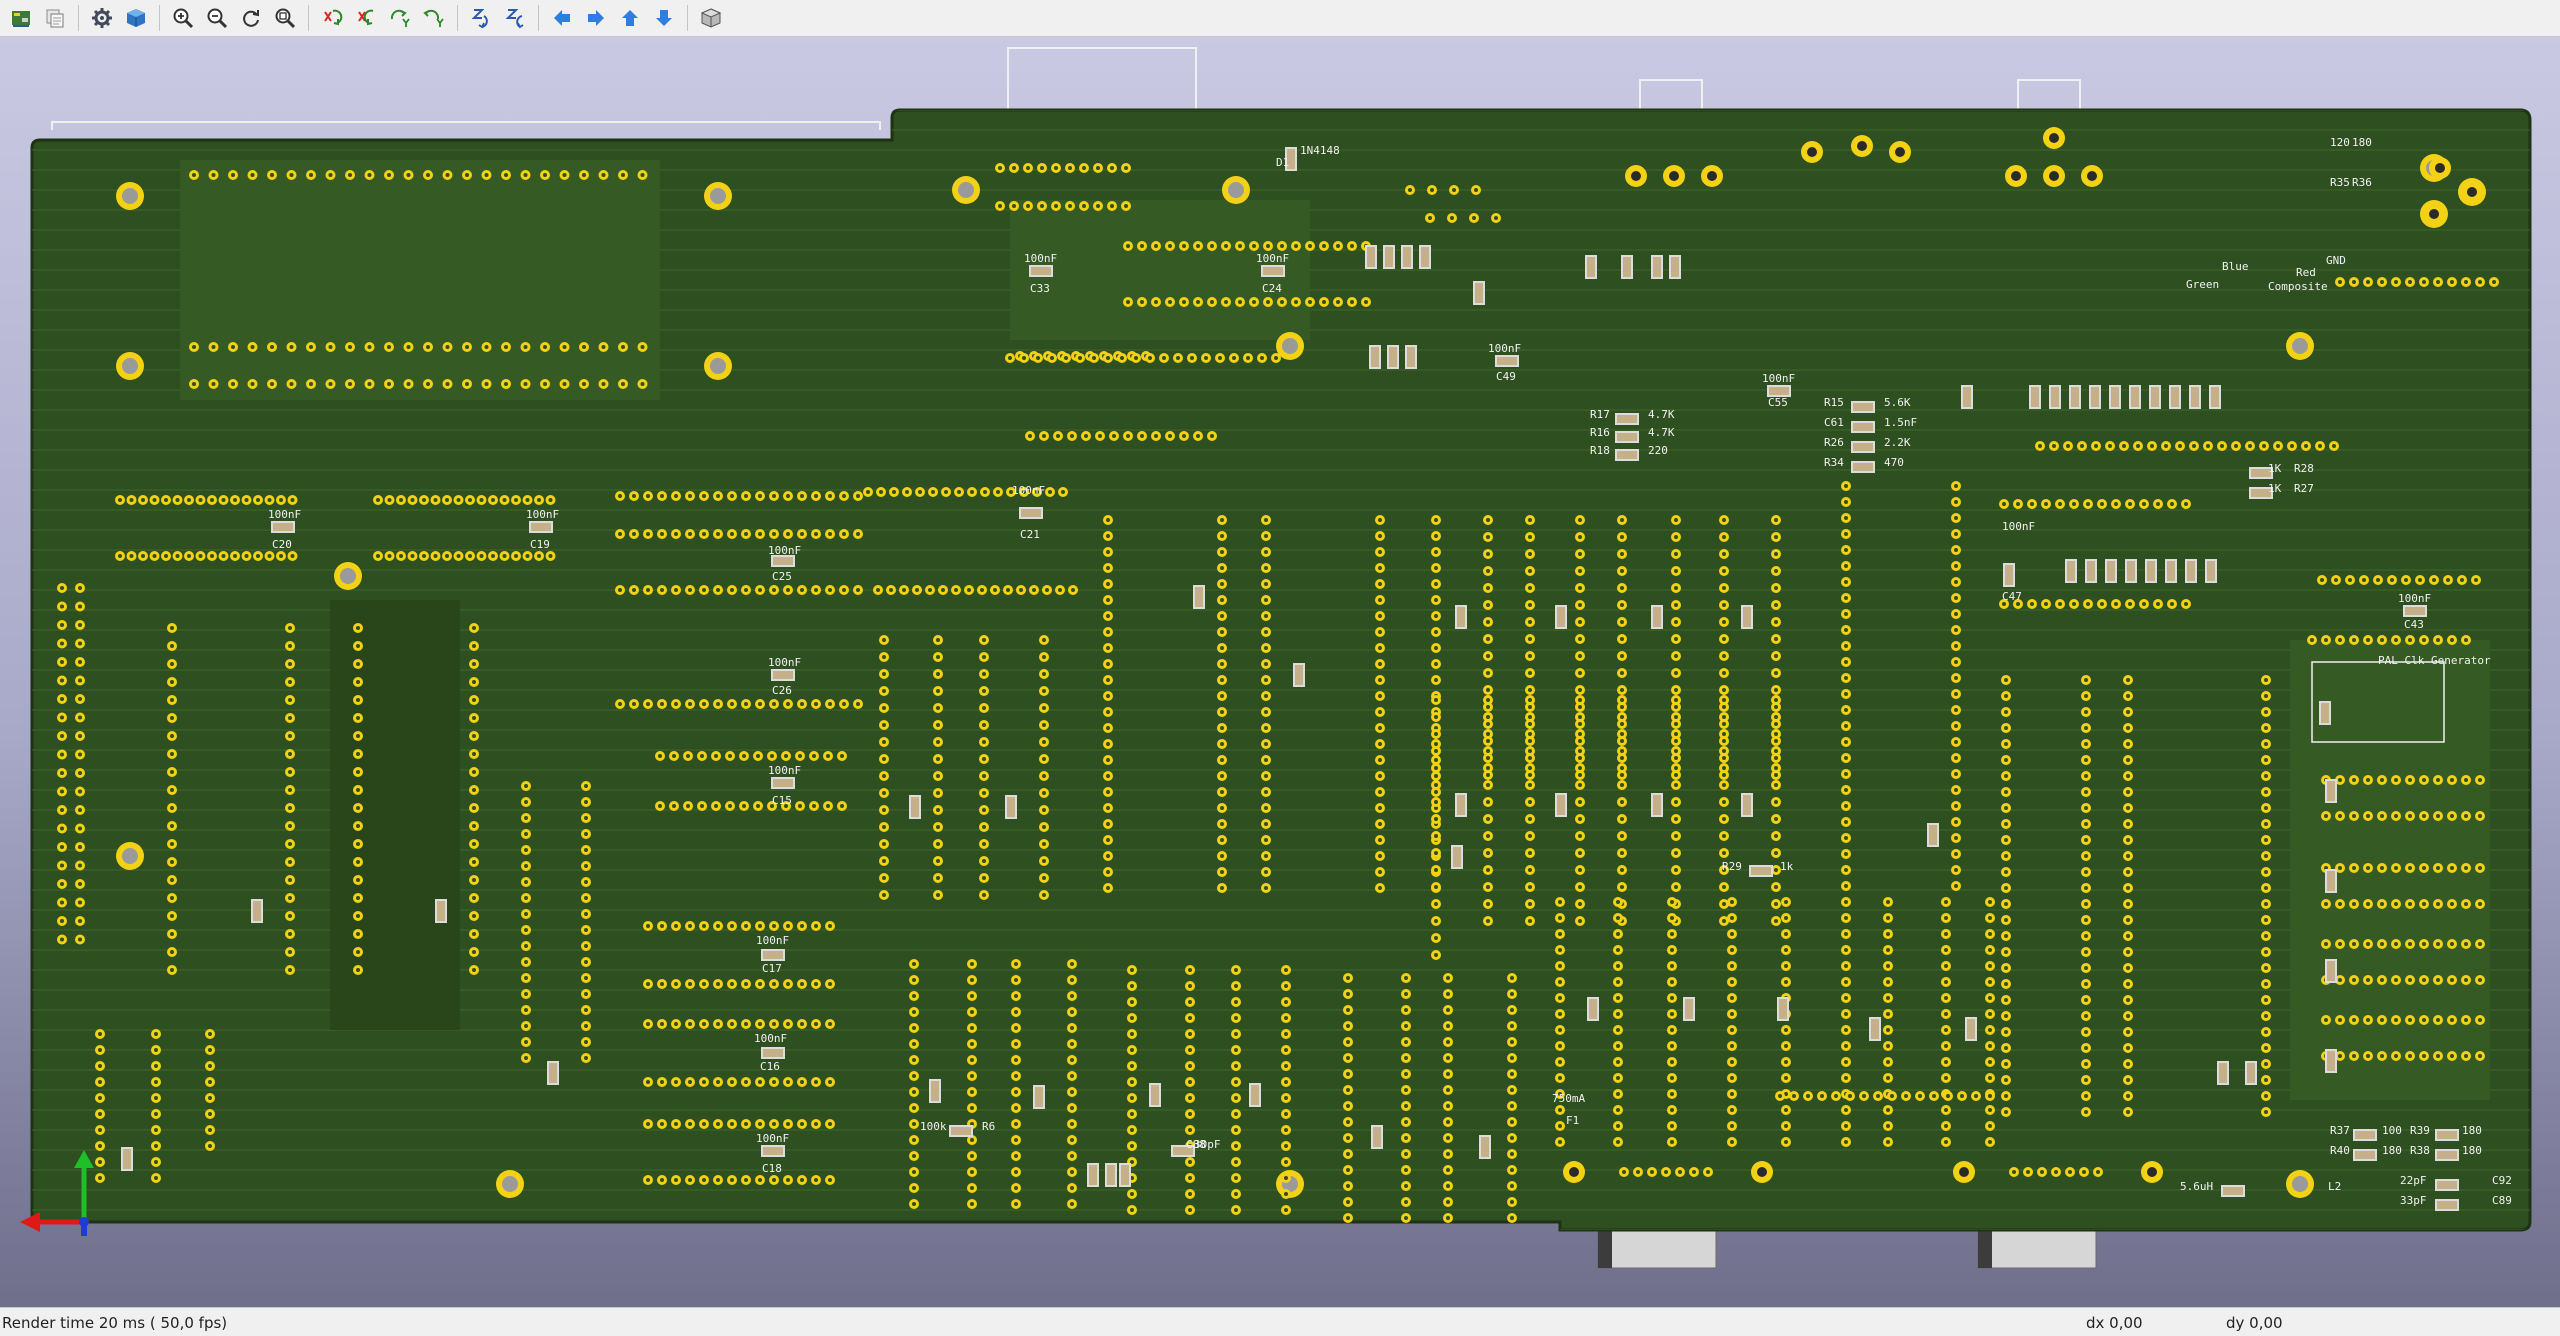 Image resolution: width=2560 pixels, height=1336 pixels. I want to click on redraw-button, so click(251, 18).